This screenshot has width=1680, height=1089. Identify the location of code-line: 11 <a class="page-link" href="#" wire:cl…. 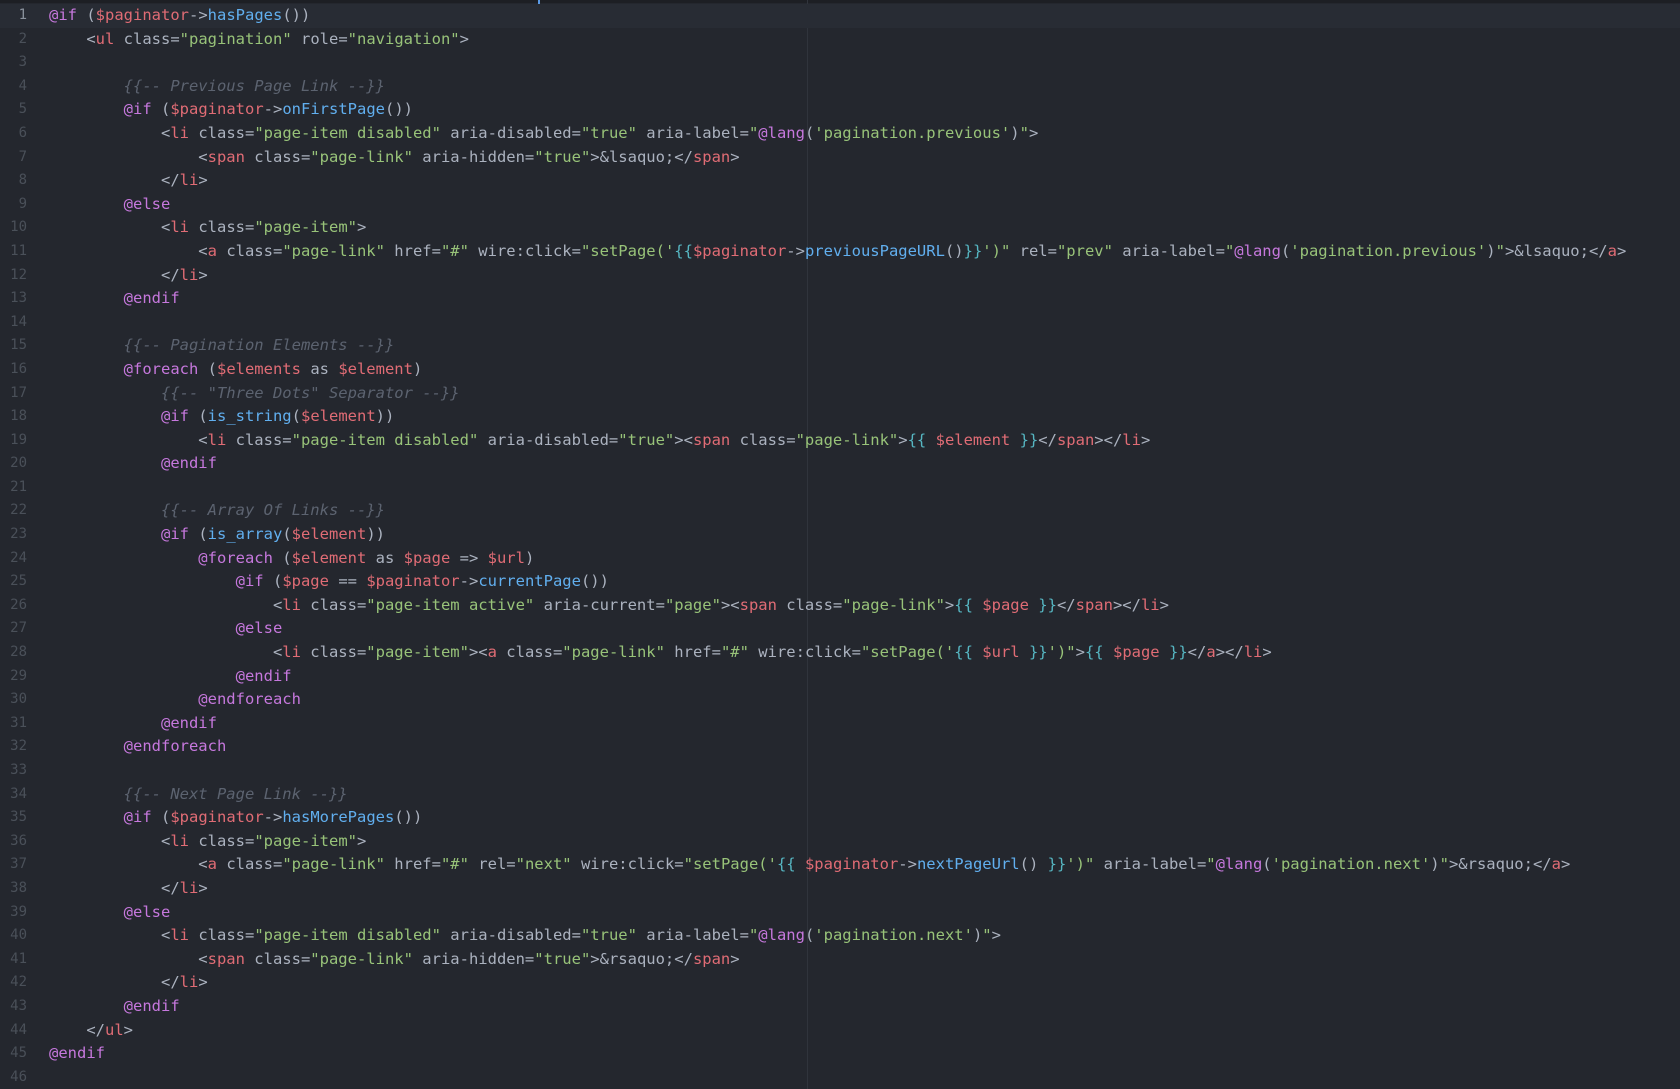
(840, 252).